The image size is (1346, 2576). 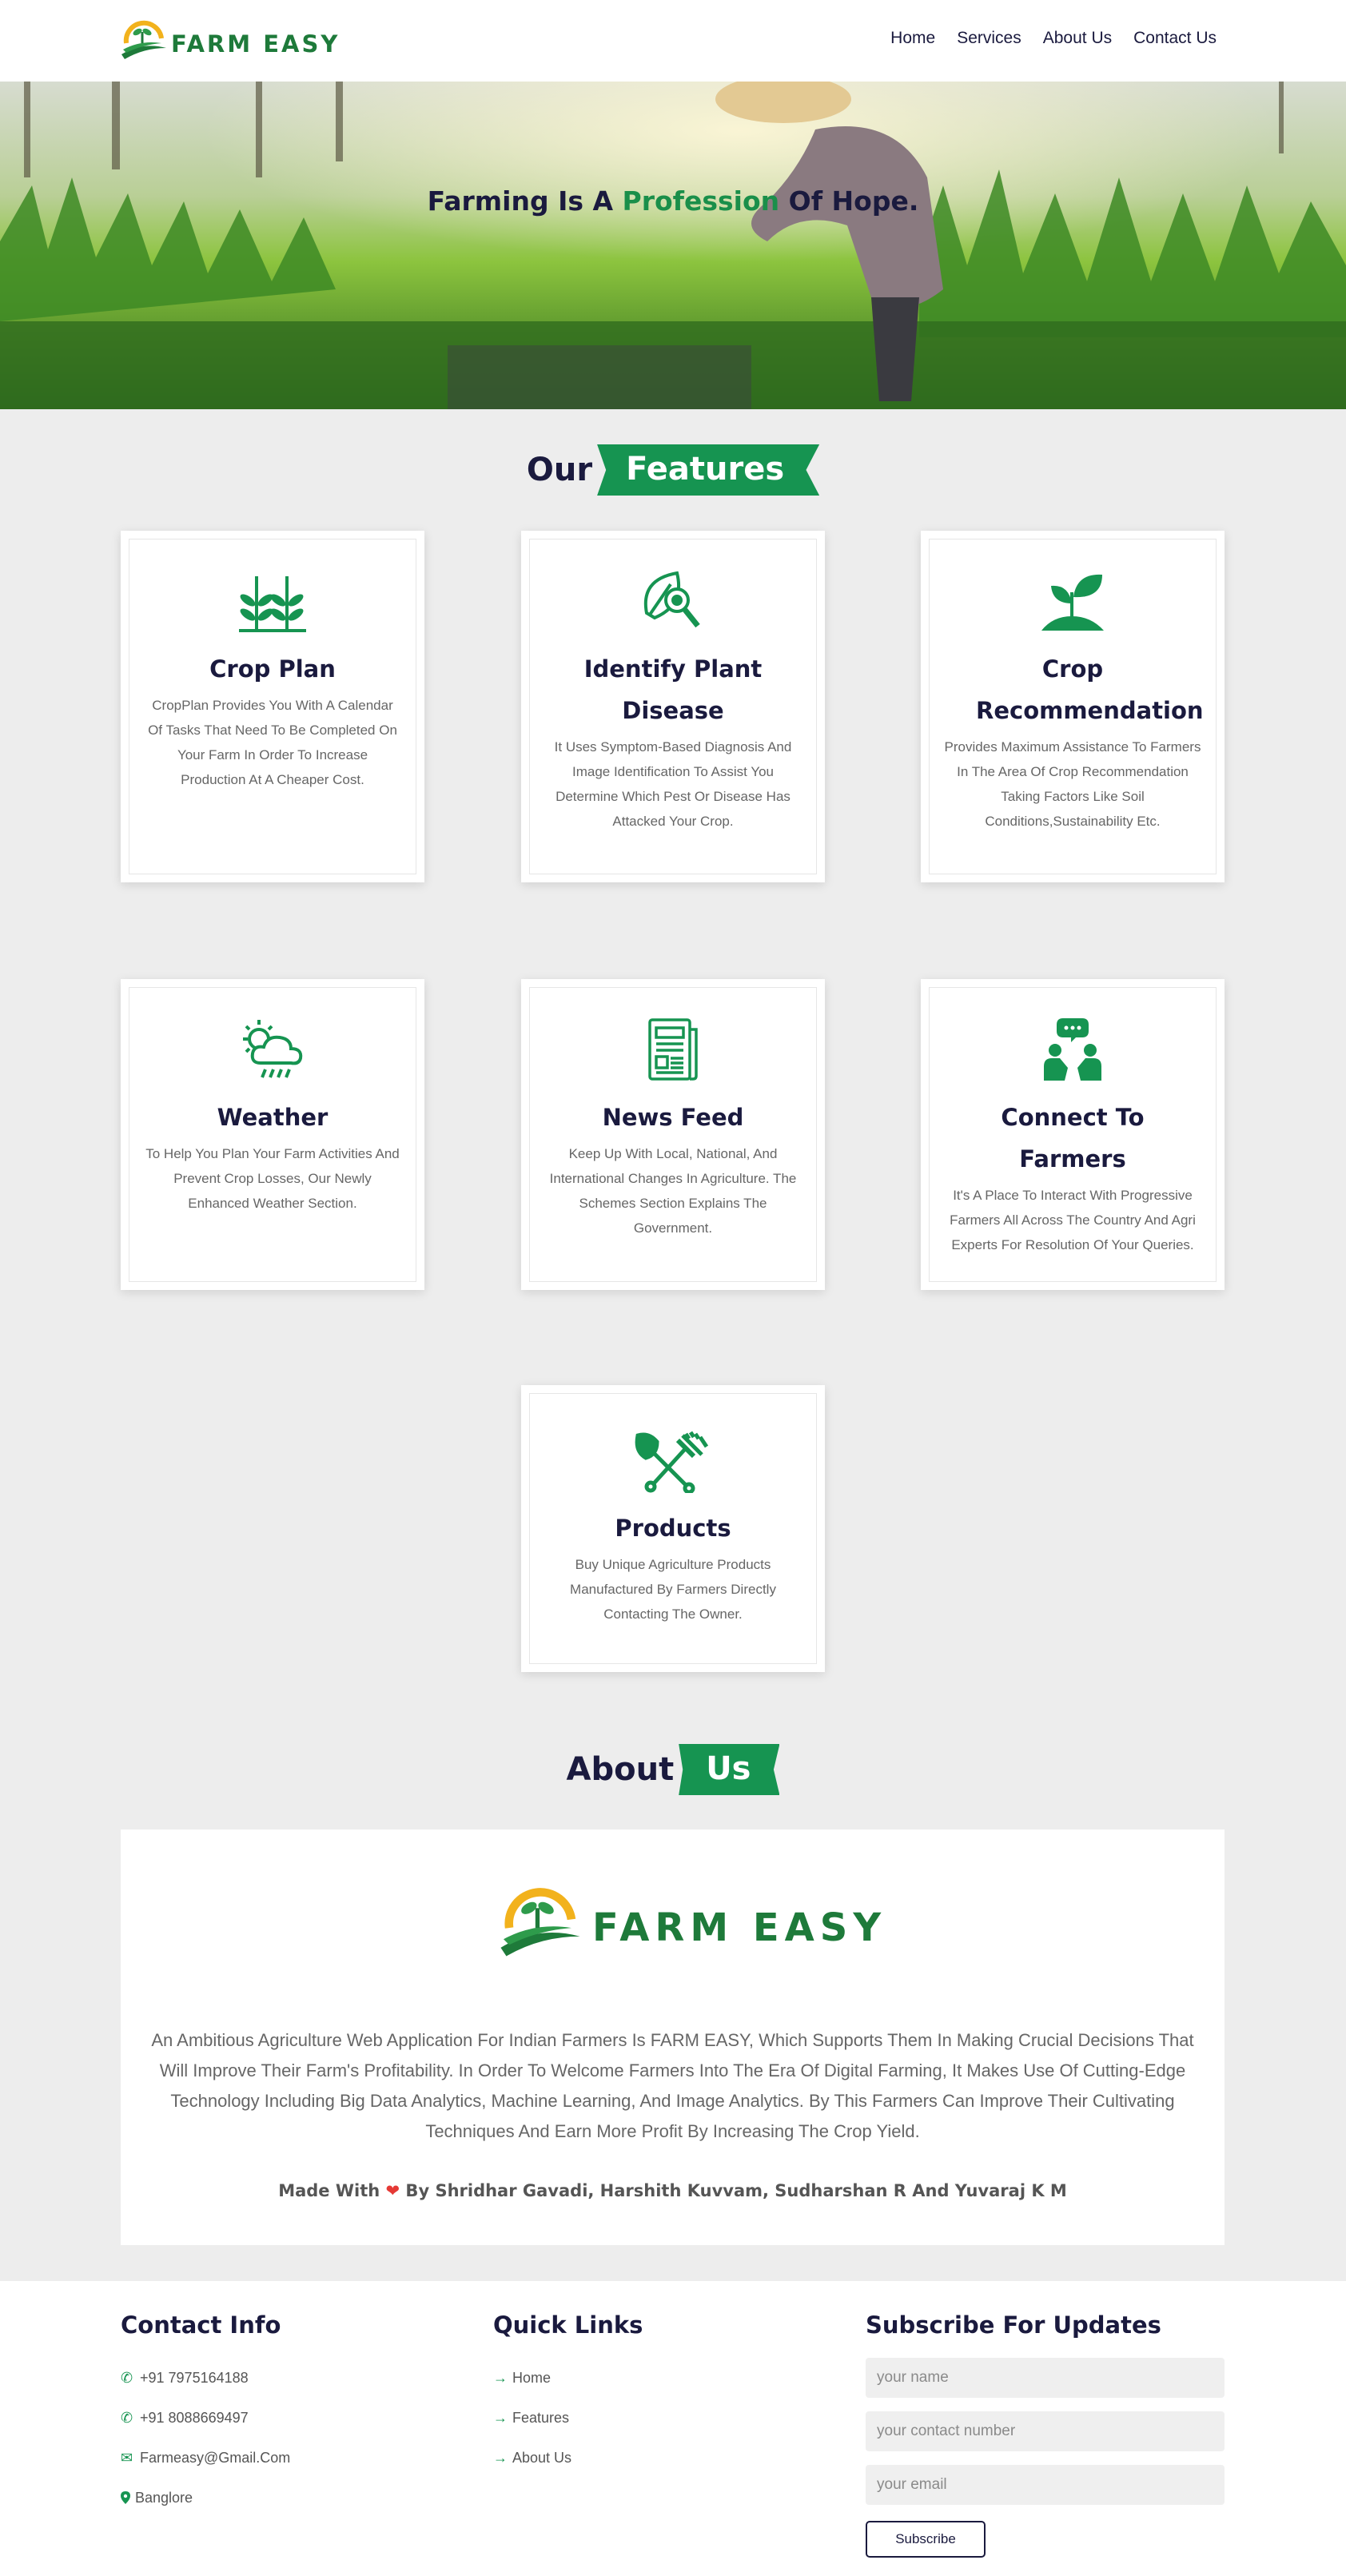 What do you see at coordinates (849, 201) in the screenshot?
I see `hero-title-part2: Of Hope.` at bounding box center [849, 201].